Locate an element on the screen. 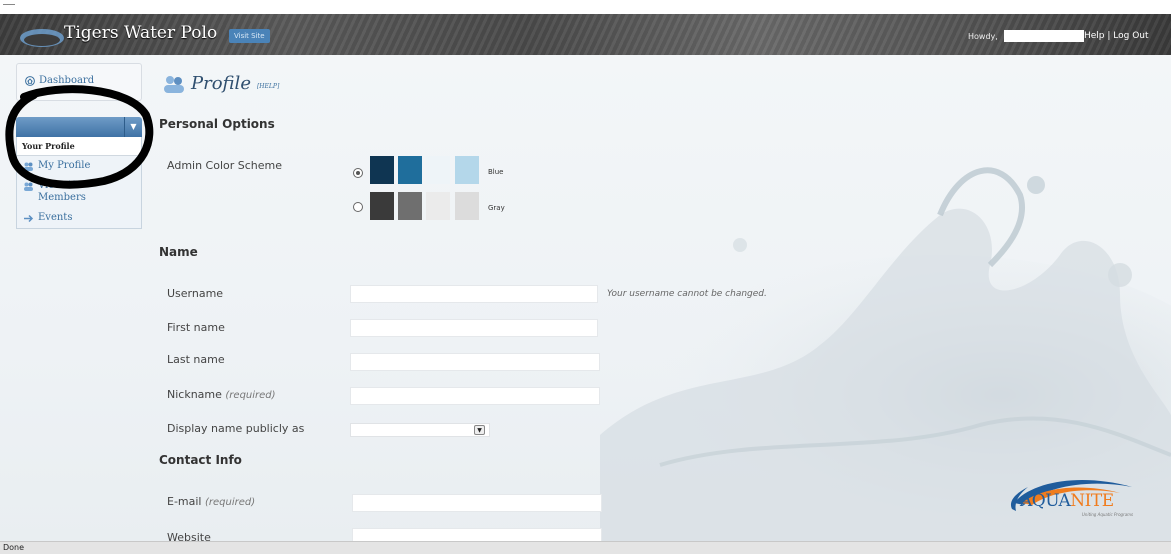 This screenshot has height=554, width=1171. sidebar-item-events: Events is located at coordinates (79, 218).